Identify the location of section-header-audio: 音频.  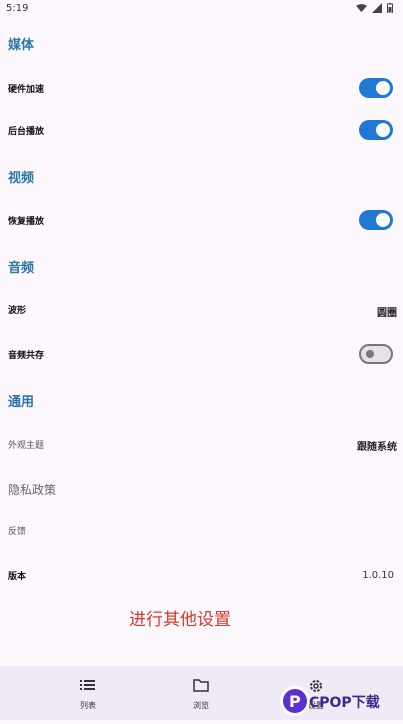
(21, 268).